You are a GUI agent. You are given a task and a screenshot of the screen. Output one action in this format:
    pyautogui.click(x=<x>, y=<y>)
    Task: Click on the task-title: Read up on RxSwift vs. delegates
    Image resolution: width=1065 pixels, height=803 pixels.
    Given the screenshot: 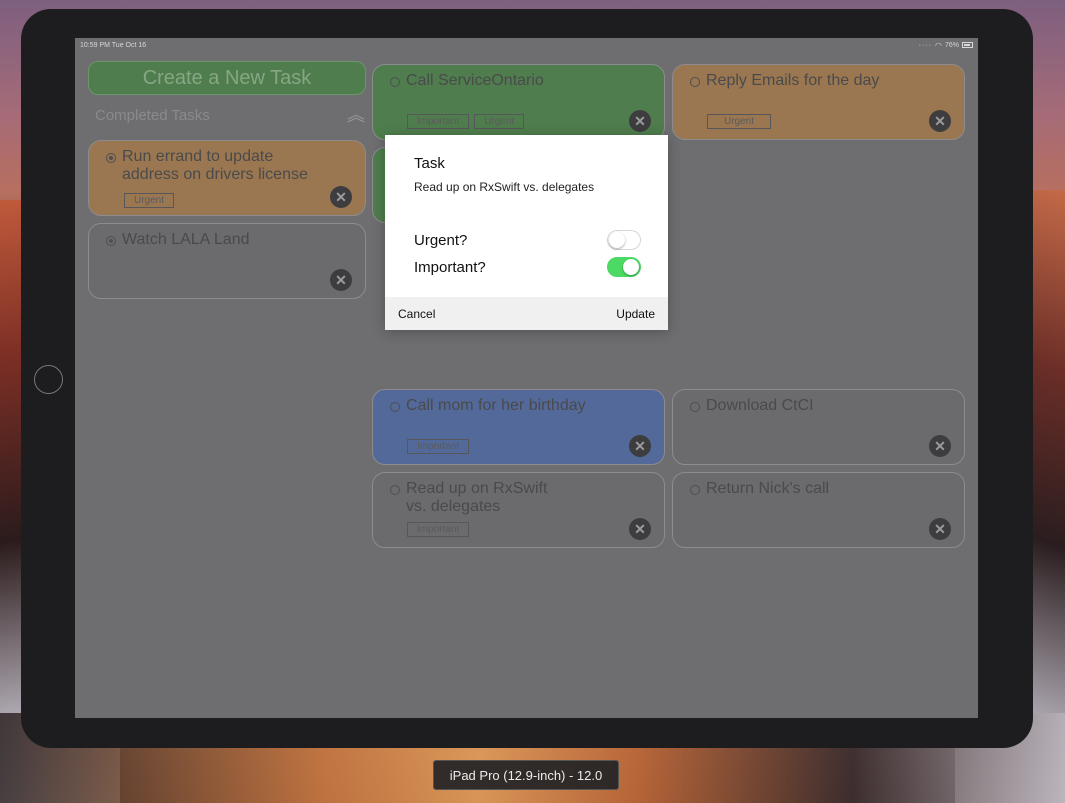 What is the action you would take?
    pyautogui.click(x=477, y=497)
    